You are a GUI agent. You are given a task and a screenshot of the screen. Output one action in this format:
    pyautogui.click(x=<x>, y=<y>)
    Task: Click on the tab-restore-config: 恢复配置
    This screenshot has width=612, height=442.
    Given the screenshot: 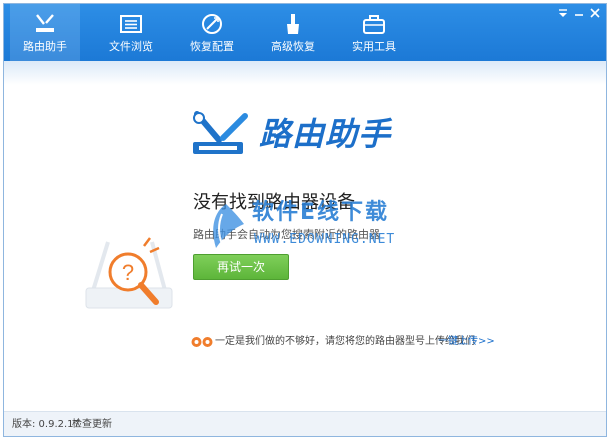 What is the action you would take?
    pyautogui.click(x=212, y=32)
    